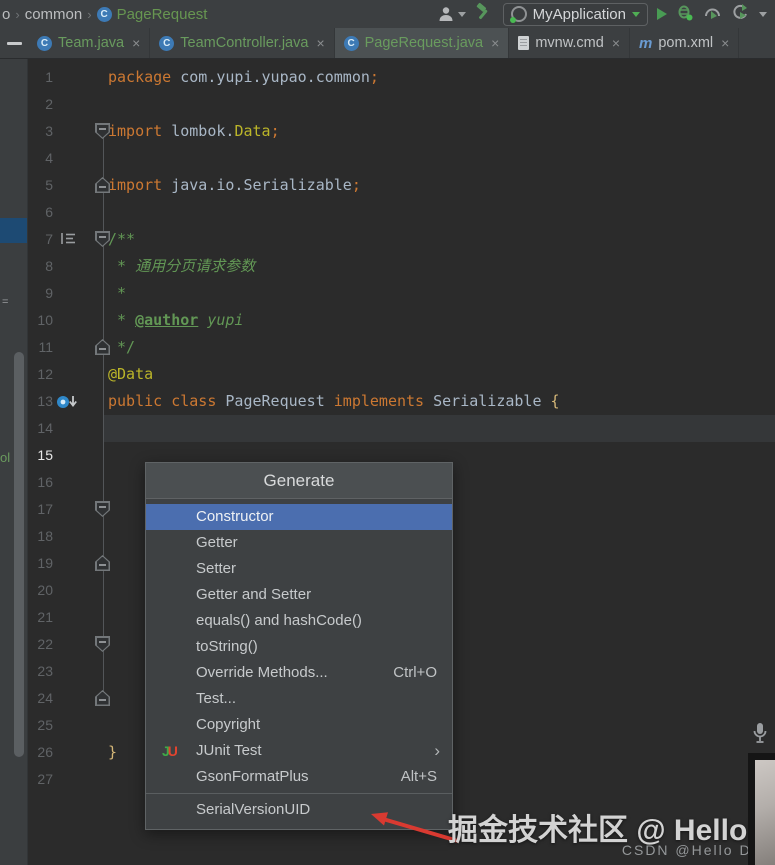 Image resolution: width=775 pixels, height=865 pixels. What do you see at coordinates (229, 750) in the screenshot?
I see `menu-item-label: JUnit Test` at bounding box center [229, 750].